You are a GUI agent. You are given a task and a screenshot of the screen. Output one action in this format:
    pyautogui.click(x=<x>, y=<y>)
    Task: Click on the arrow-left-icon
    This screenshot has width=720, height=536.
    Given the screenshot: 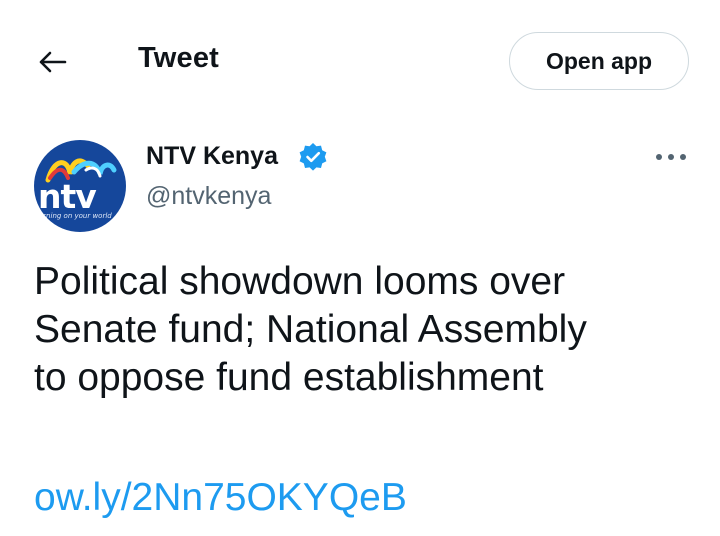 What is the action you would take?
    pyautogui.click(x=53, y=62)
    